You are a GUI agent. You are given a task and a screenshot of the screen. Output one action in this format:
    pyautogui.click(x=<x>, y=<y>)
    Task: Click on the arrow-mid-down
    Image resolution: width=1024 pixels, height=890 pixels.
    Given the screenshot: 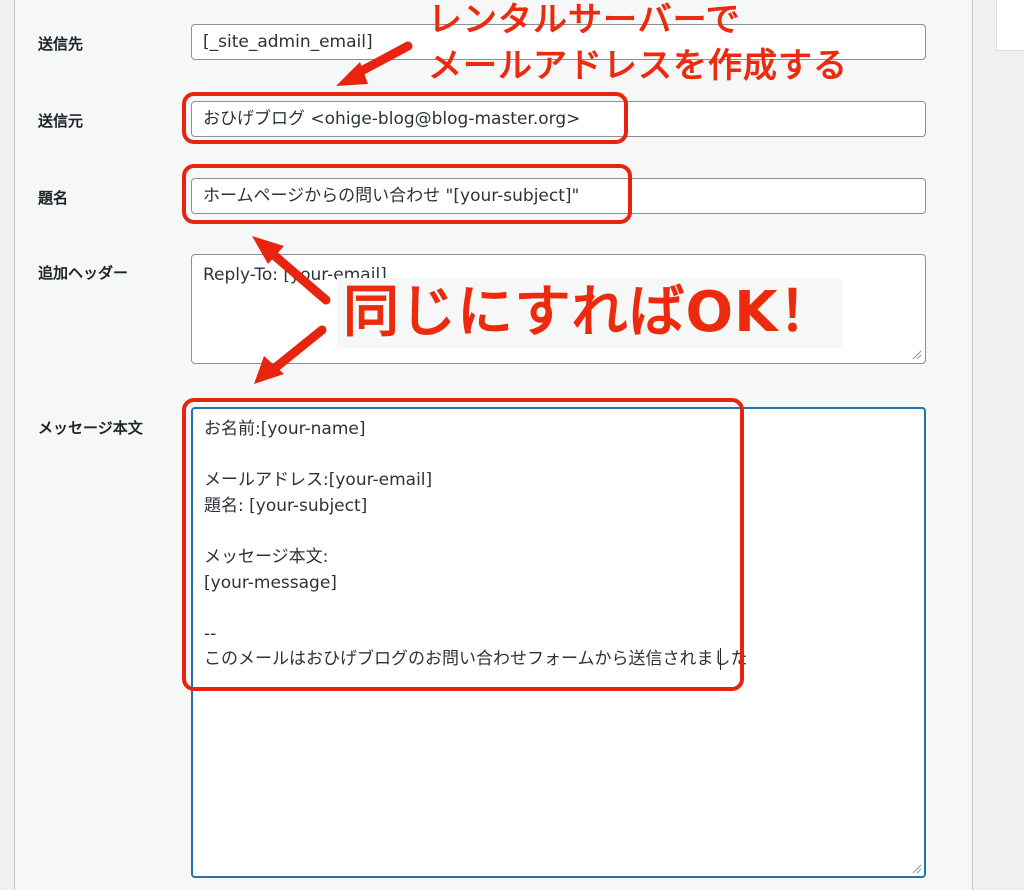 What is the action you would take?
    pyautogui.click(x=296, y=351)
    